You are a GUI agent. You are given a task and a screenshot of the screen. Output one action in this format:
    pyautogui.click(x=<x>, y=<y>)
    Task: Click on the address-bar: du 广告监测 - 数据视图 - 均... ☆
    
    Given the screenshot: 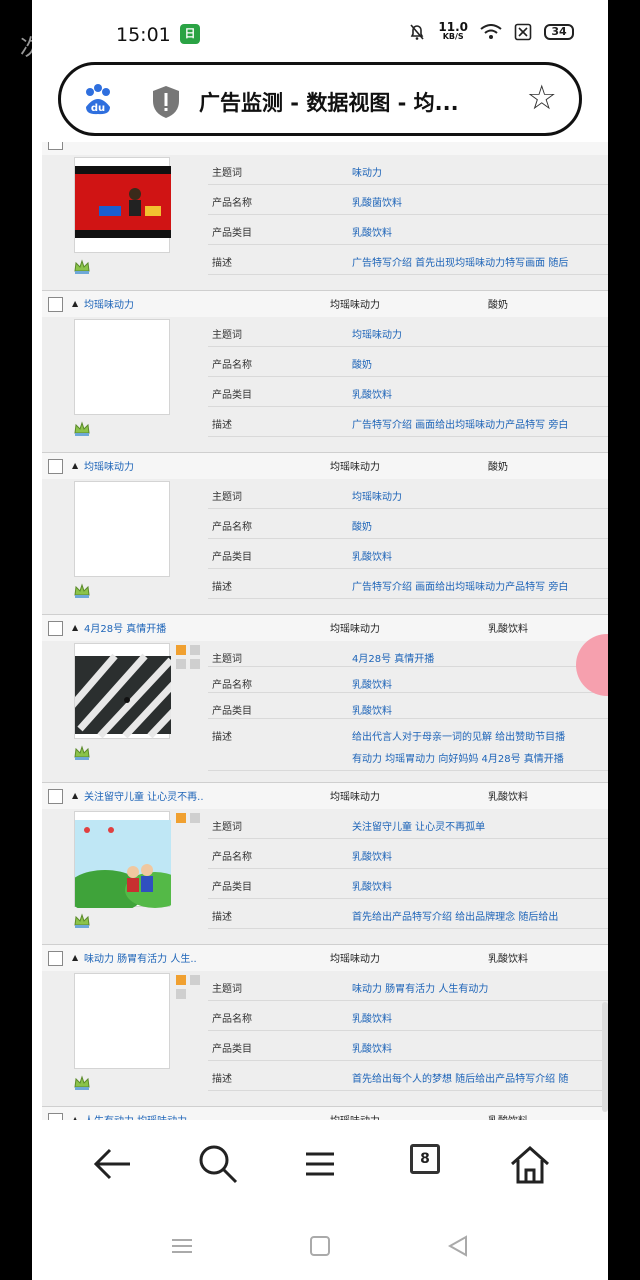 What is the action you would take?
    pyautogui.click(x=320, y=99)
    